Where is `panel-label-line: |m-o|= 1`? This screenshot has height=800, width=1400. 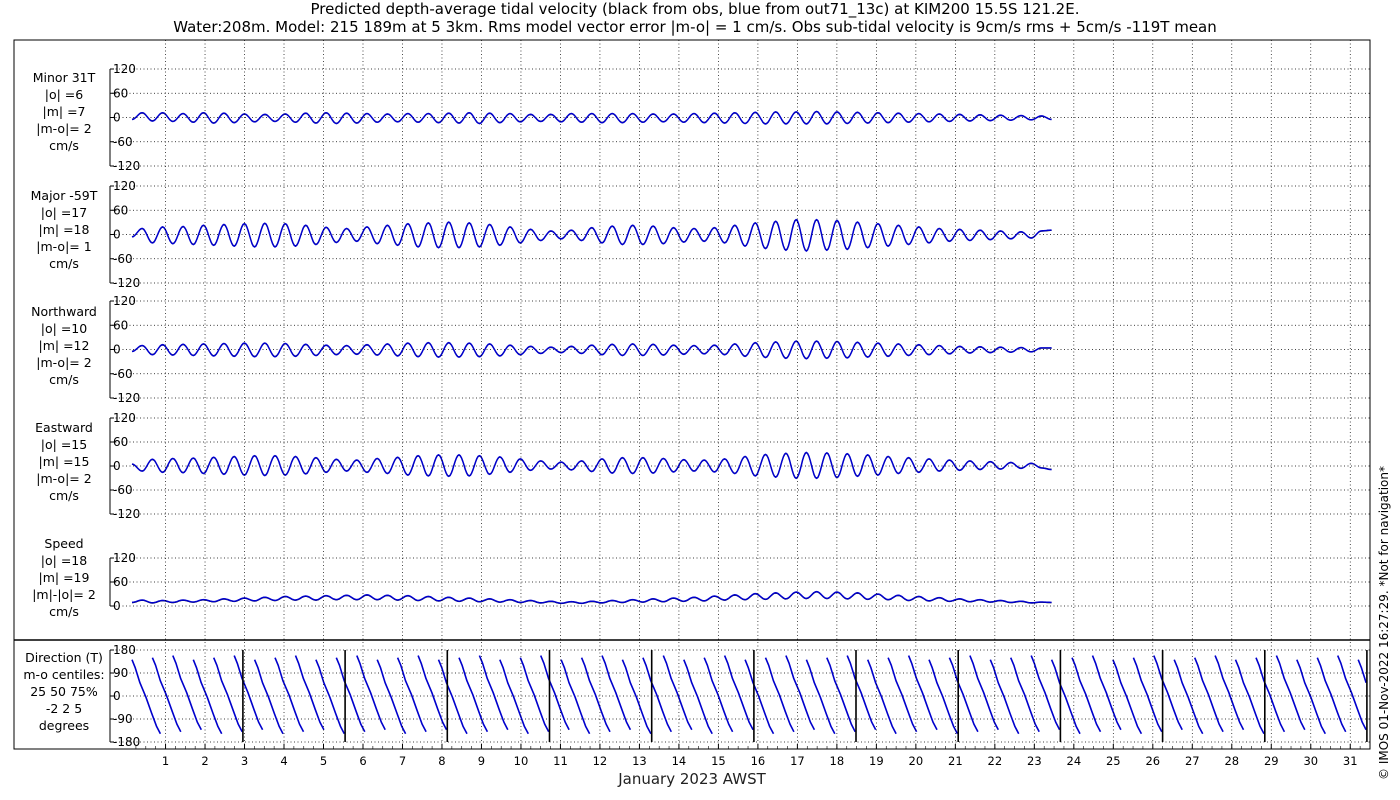
panel-label-line: |m-o|= 1 is located at coordinates (63, 246).